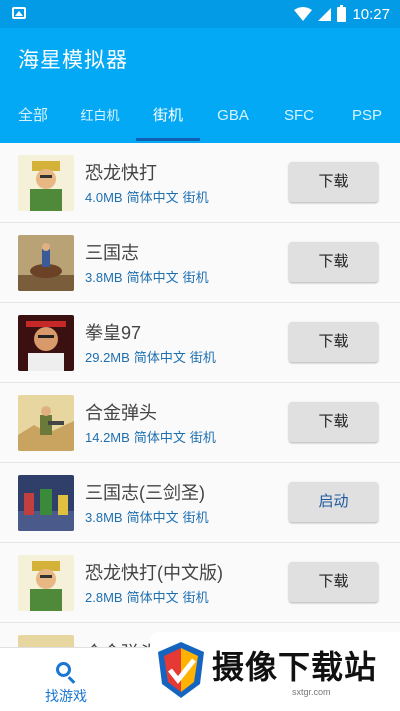  Describe the element at coordinates (295, 667) in the screenshot. I see `watermark-text: 摄像下载站` at that location.